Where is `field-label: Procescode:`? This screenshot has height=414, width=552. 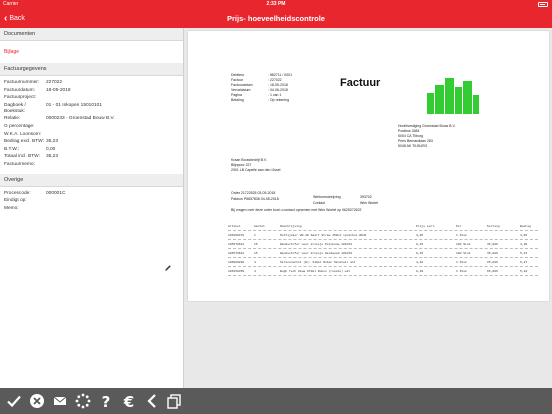
field-label: Procescode: is located at coordinates (17, 193).